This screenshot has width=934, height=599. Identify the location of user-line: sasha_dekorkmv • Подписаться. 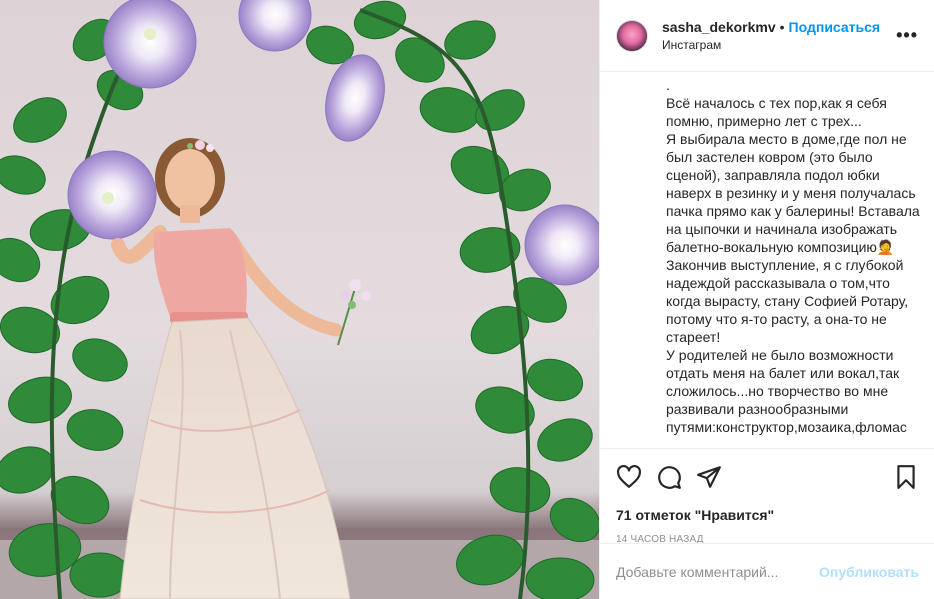
(771, 27).